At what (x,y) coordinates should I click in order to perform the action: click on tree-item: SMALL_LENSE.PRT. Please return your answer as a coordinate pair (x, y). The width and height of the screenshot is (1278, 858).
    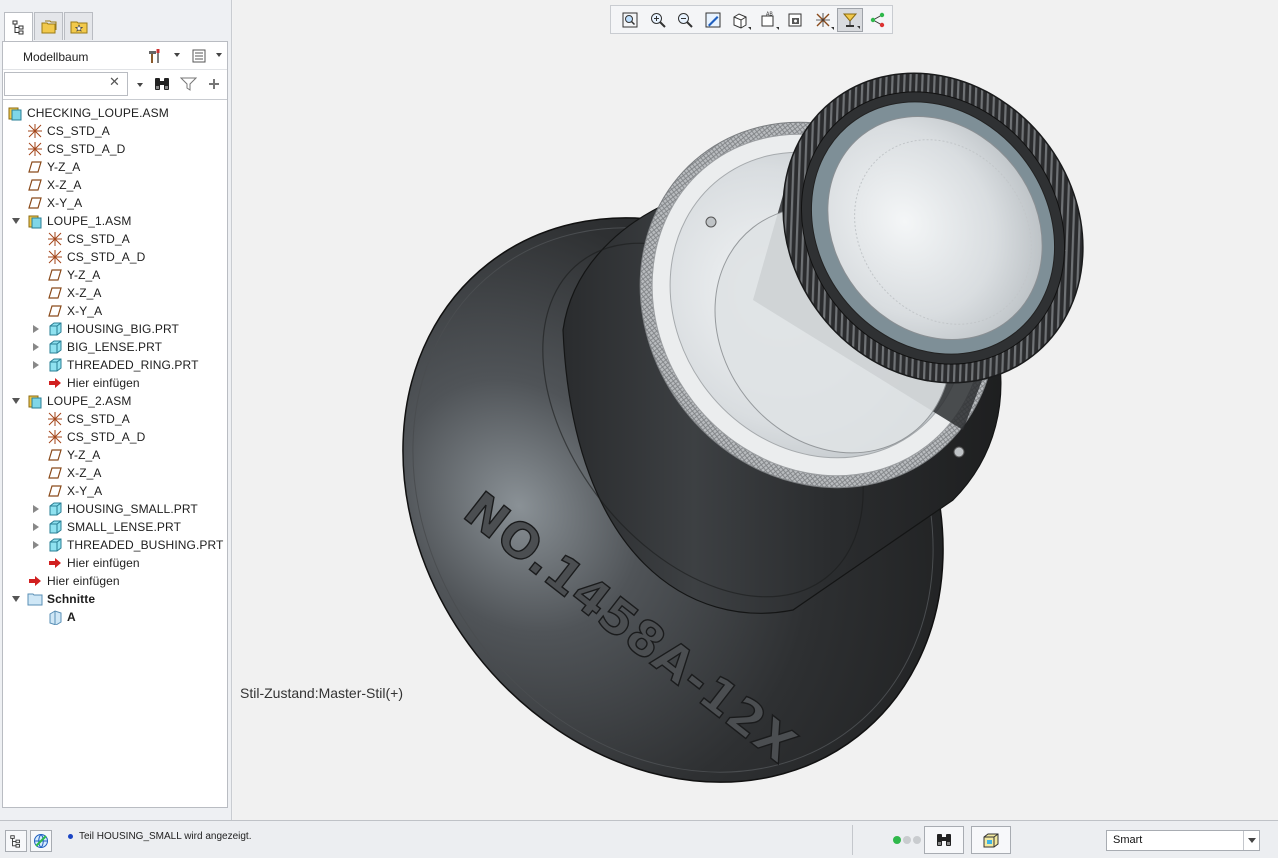
    Looking at the image, I should click on (114, 527).